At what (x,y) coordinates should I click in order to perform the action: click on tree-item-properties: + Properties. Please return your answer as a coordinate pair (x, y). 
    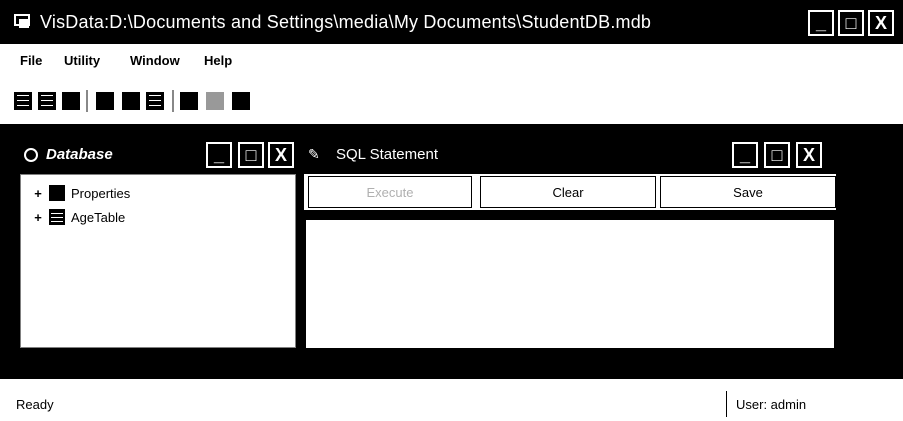
    Looking at the image, I should click on (81, 193).